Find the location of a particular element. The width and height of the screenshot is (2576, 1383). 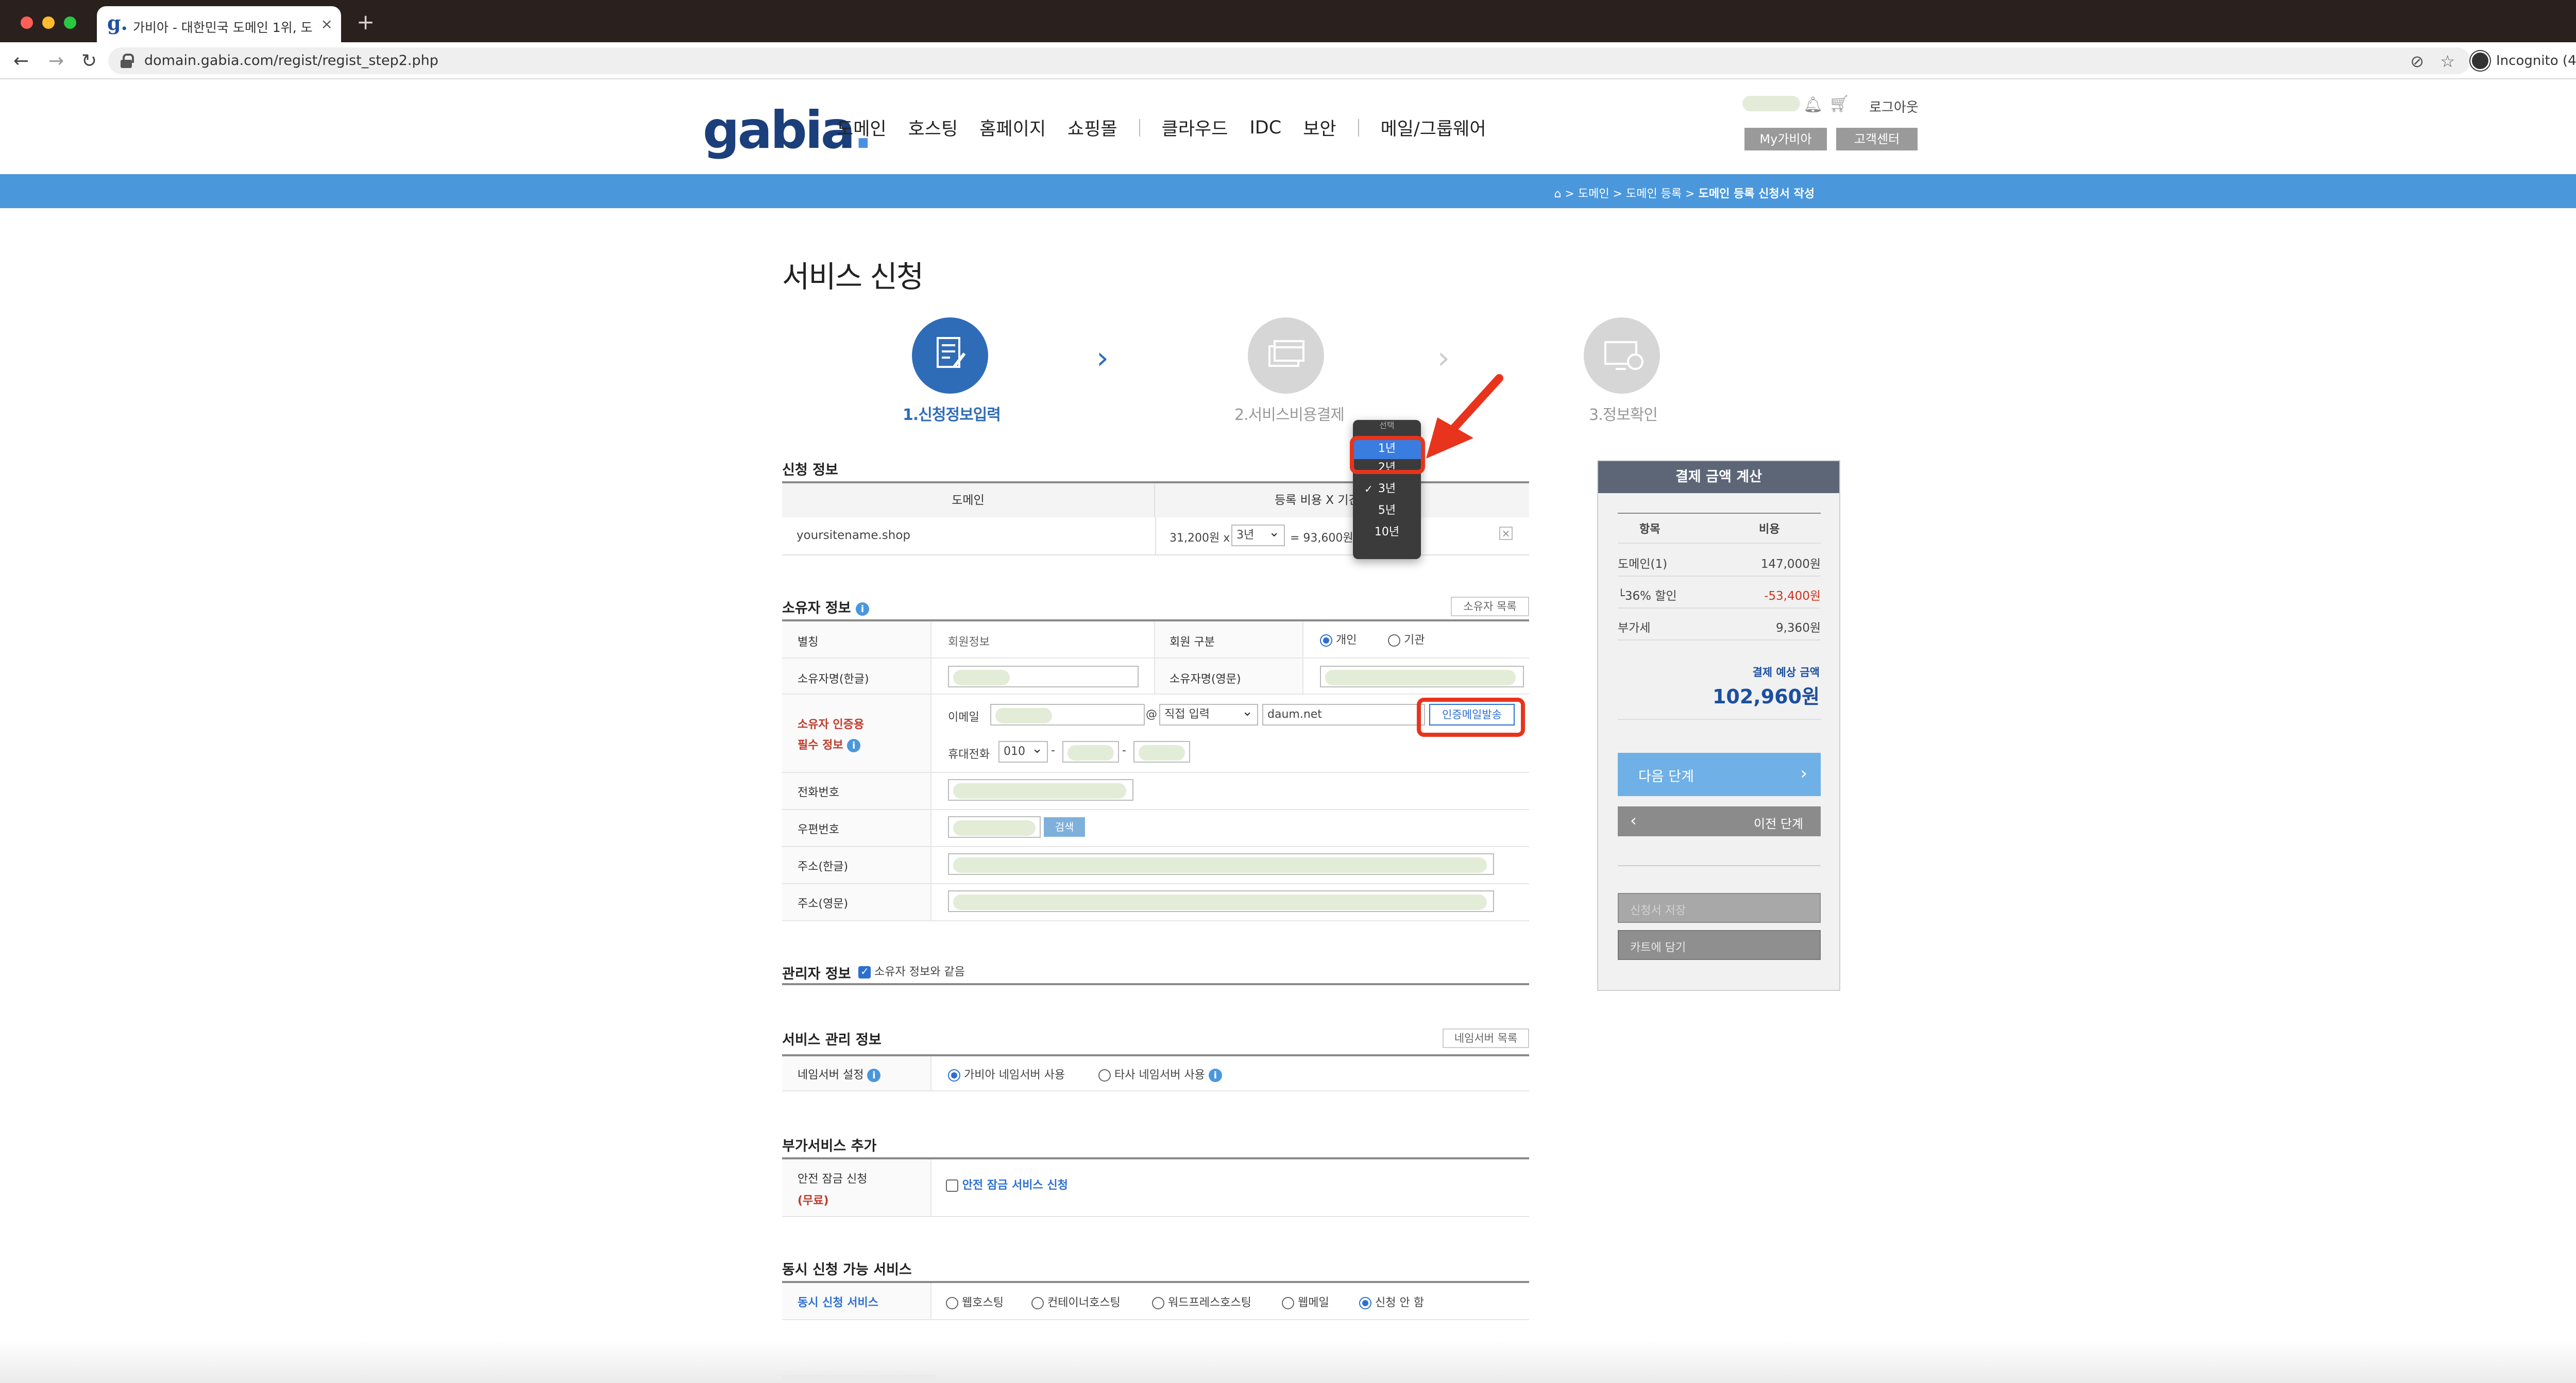

member-type-org: 기관 is located at coordinates (1406, 639).